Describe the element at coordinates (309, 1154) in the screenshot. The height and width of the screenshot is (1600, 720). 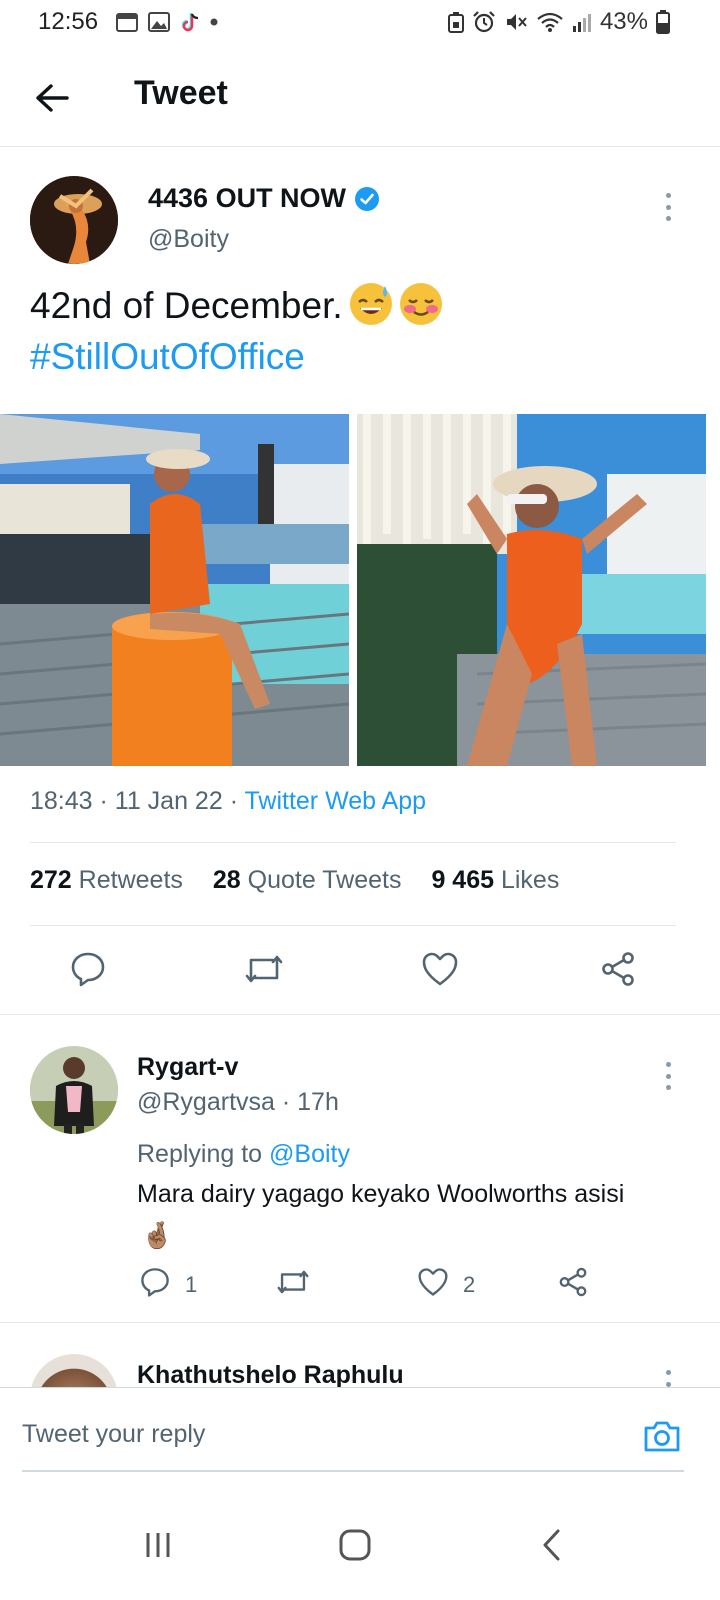
I see `replying-to-link: @Boity` at that location.